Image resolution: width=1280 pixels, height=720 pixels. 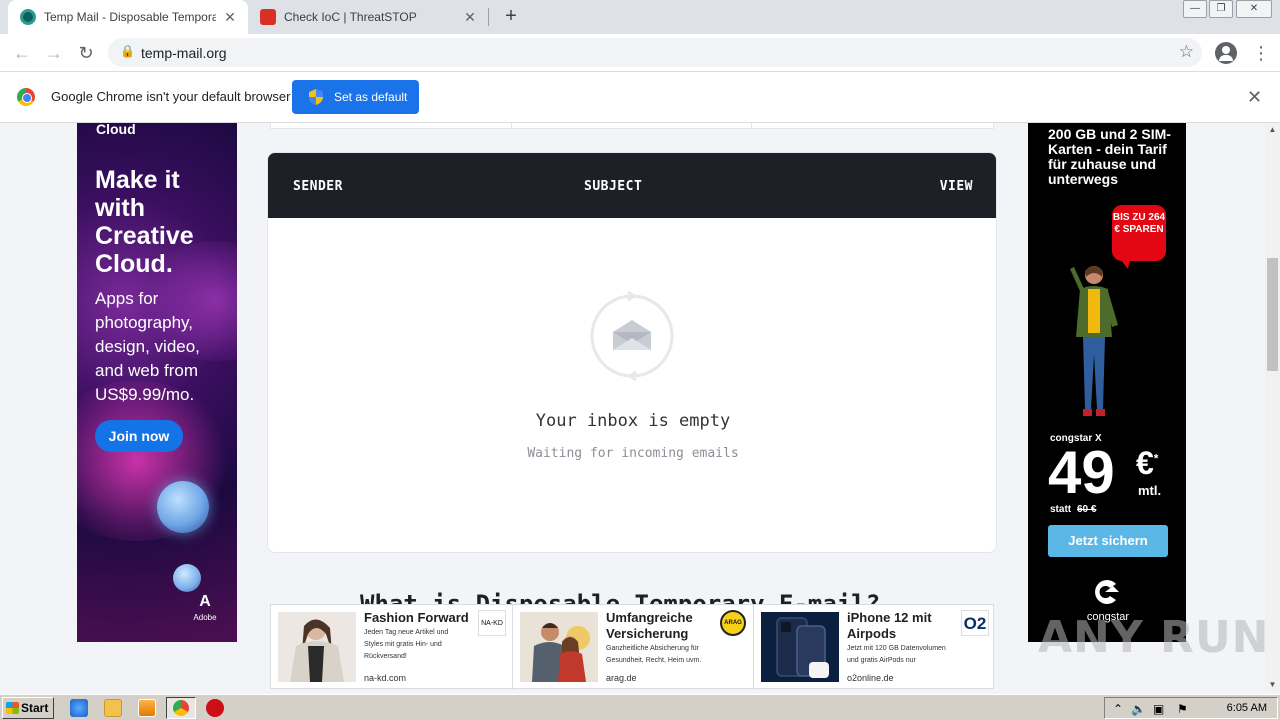 I want to click on action-center-flag-icon: ⚑, so click(x=1182, y=709).